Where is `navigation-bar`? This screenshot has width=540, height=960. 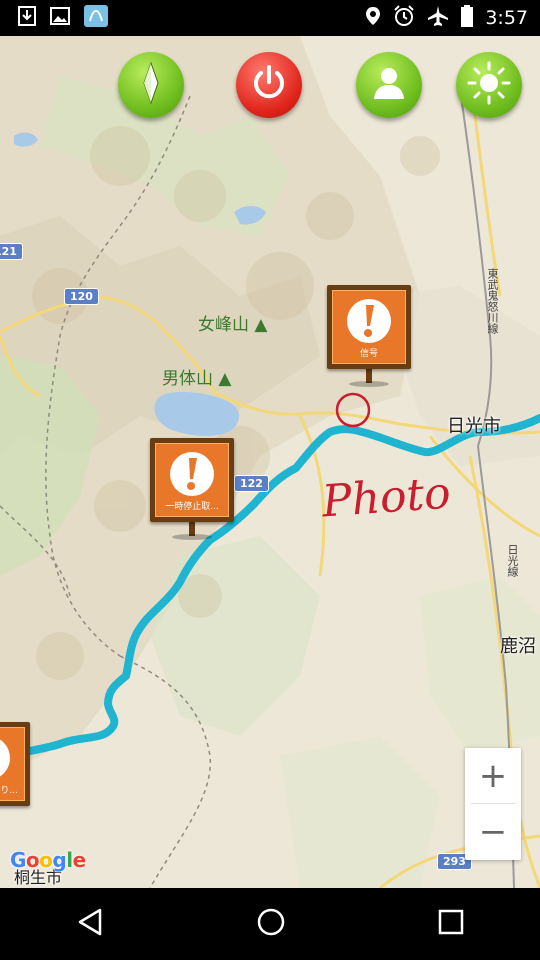 navigation-bar is located at coordinates (270, 924).